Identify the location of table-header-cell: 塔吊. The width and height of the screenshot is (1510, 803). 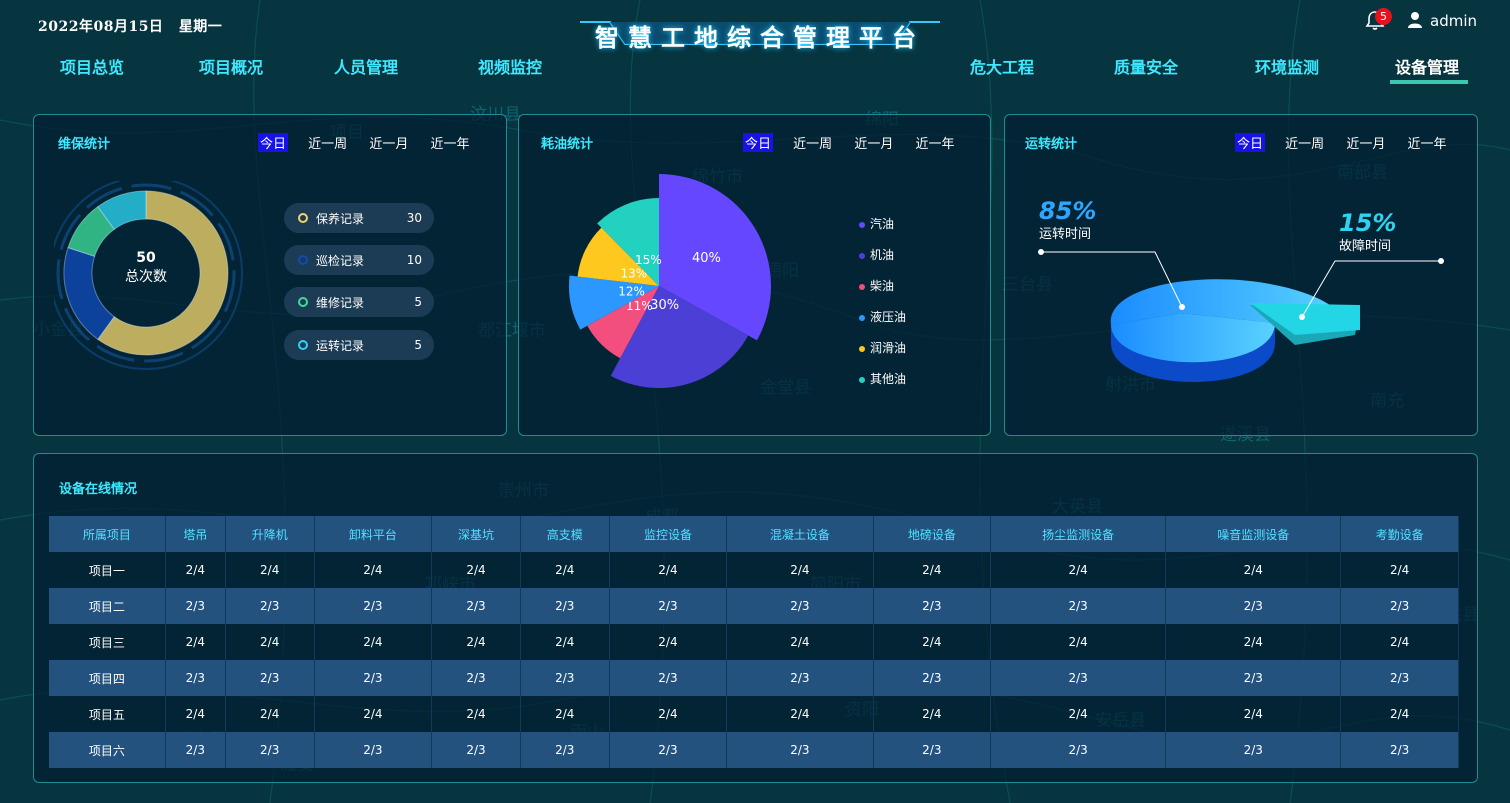
(195, 534).